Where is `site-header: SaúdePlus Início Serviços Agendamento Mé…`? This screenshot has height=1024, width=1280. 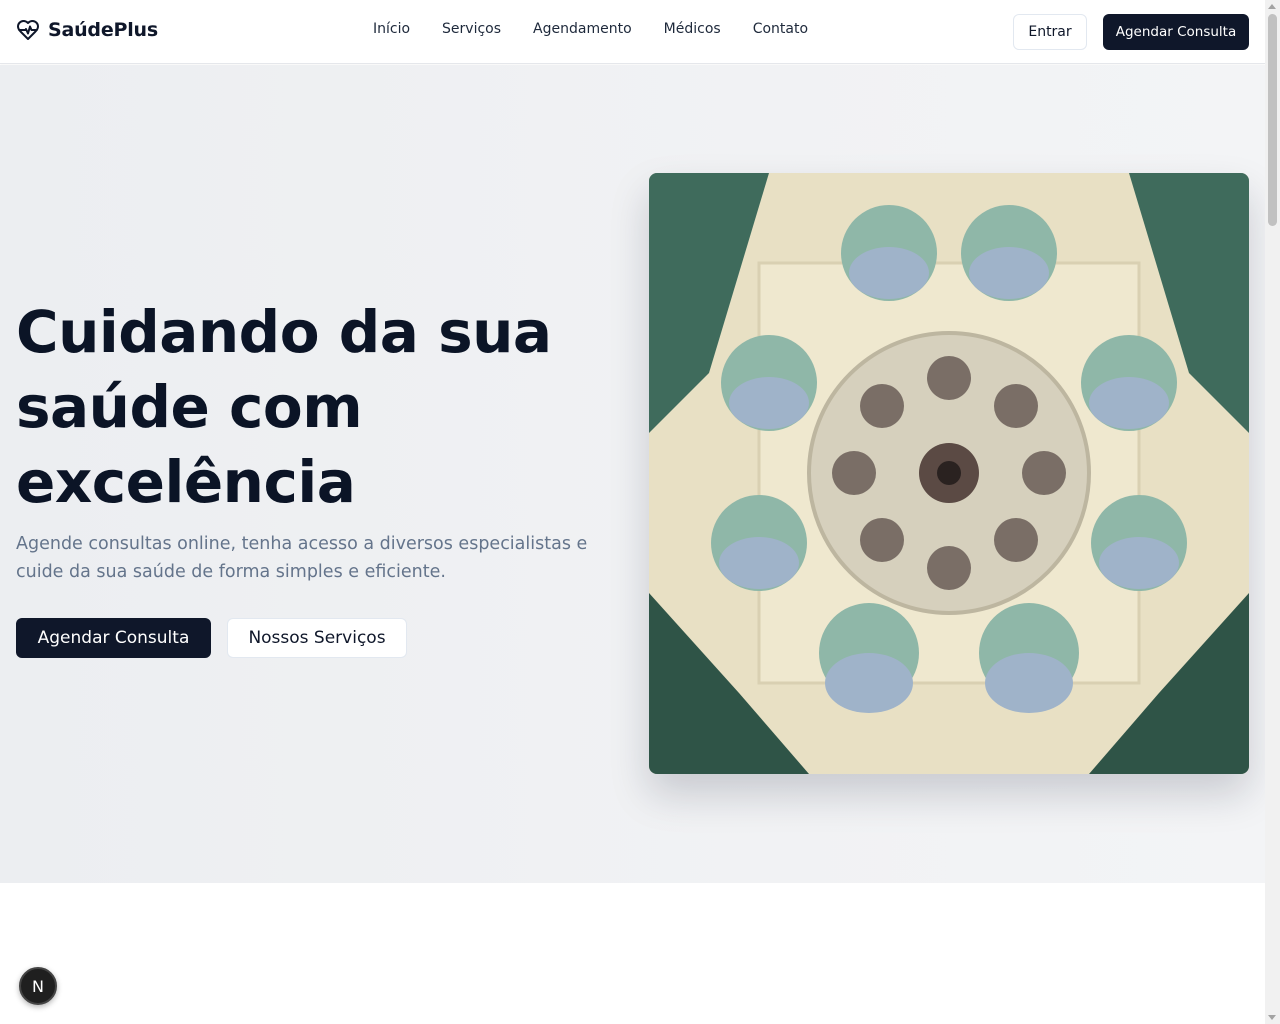
site-header: SaúdePlus Início Serviços Agendamento Mé… is located at coordinates (632, 32).